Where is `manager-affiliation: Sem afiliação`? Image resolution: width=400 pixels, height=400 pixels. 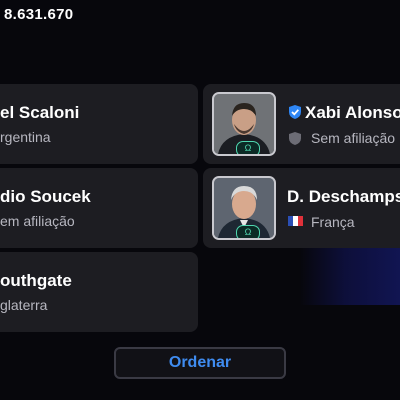
manager-affiliation: Sem afiliação is located at coordinates (353, 138).